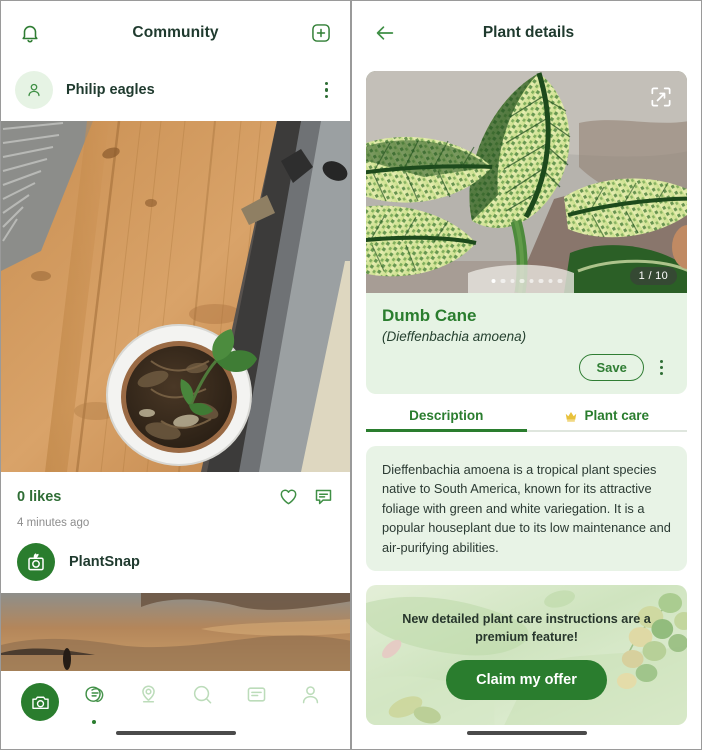  What do you see at coordinates (34, 90) in the screenshot?
I see `avatar` at bounding box center [34, 90].